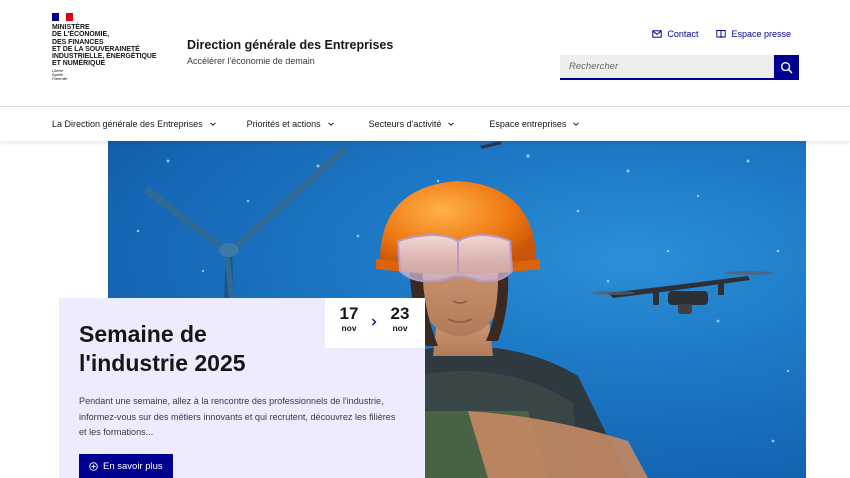 This screenshot has height=478, width=850. What do you see at coordinates (62, 17) in the screenshot?
I see `french-flag-icon` at bounding box center [62, 17].